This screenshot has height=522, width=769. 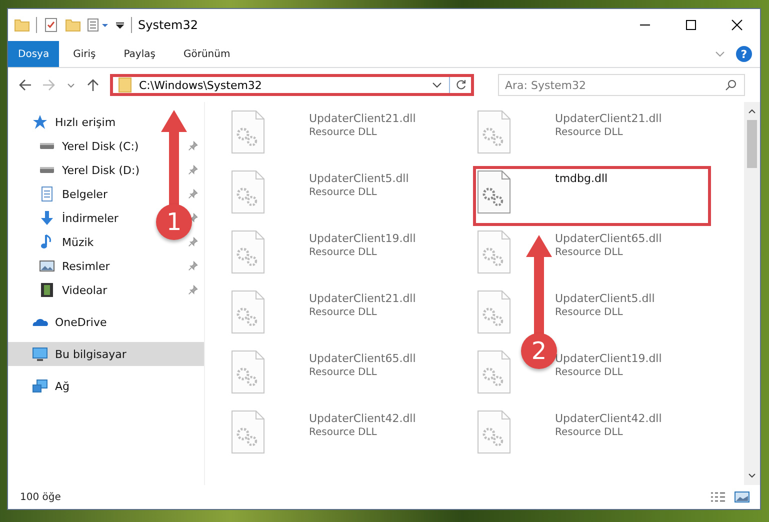 What do you see at coordinates (47, 266) in the screenshot?
I see `picture-icon` at bounding box center [47, 266].